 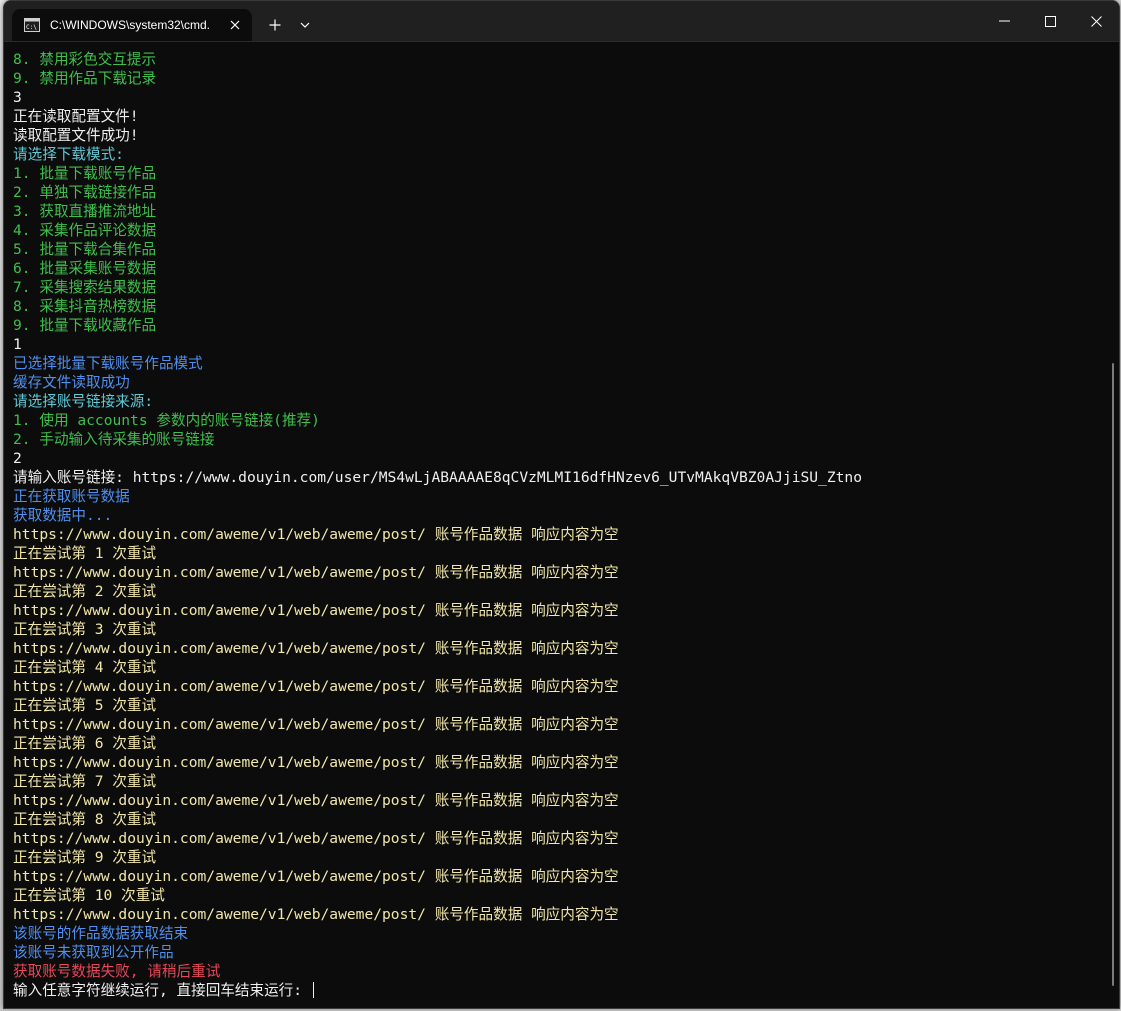 I want to click on tab-cmd: C:\ C:\WINDOWS\system32\cmd., so click(x=132, y=25).